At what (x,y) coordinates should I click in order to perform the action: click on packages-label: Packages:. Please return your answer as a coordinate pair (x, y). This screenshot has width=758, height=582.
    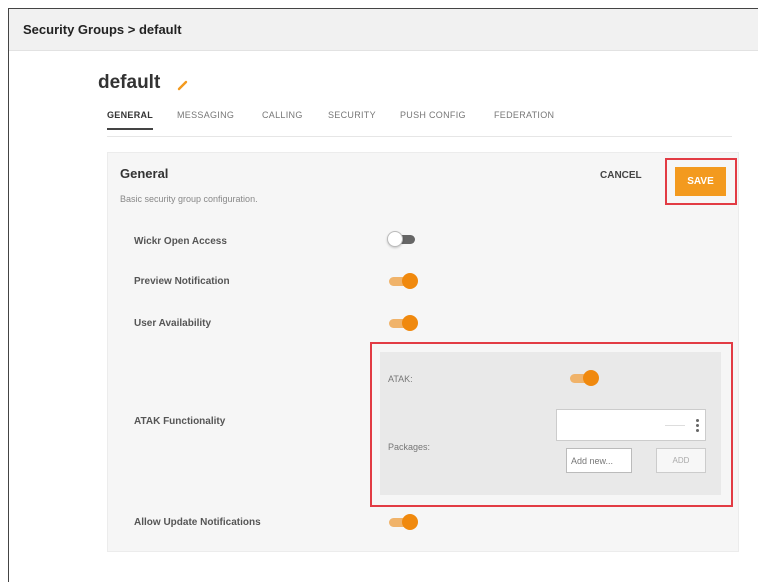
    Looking at the image, I should click on (409, 447).